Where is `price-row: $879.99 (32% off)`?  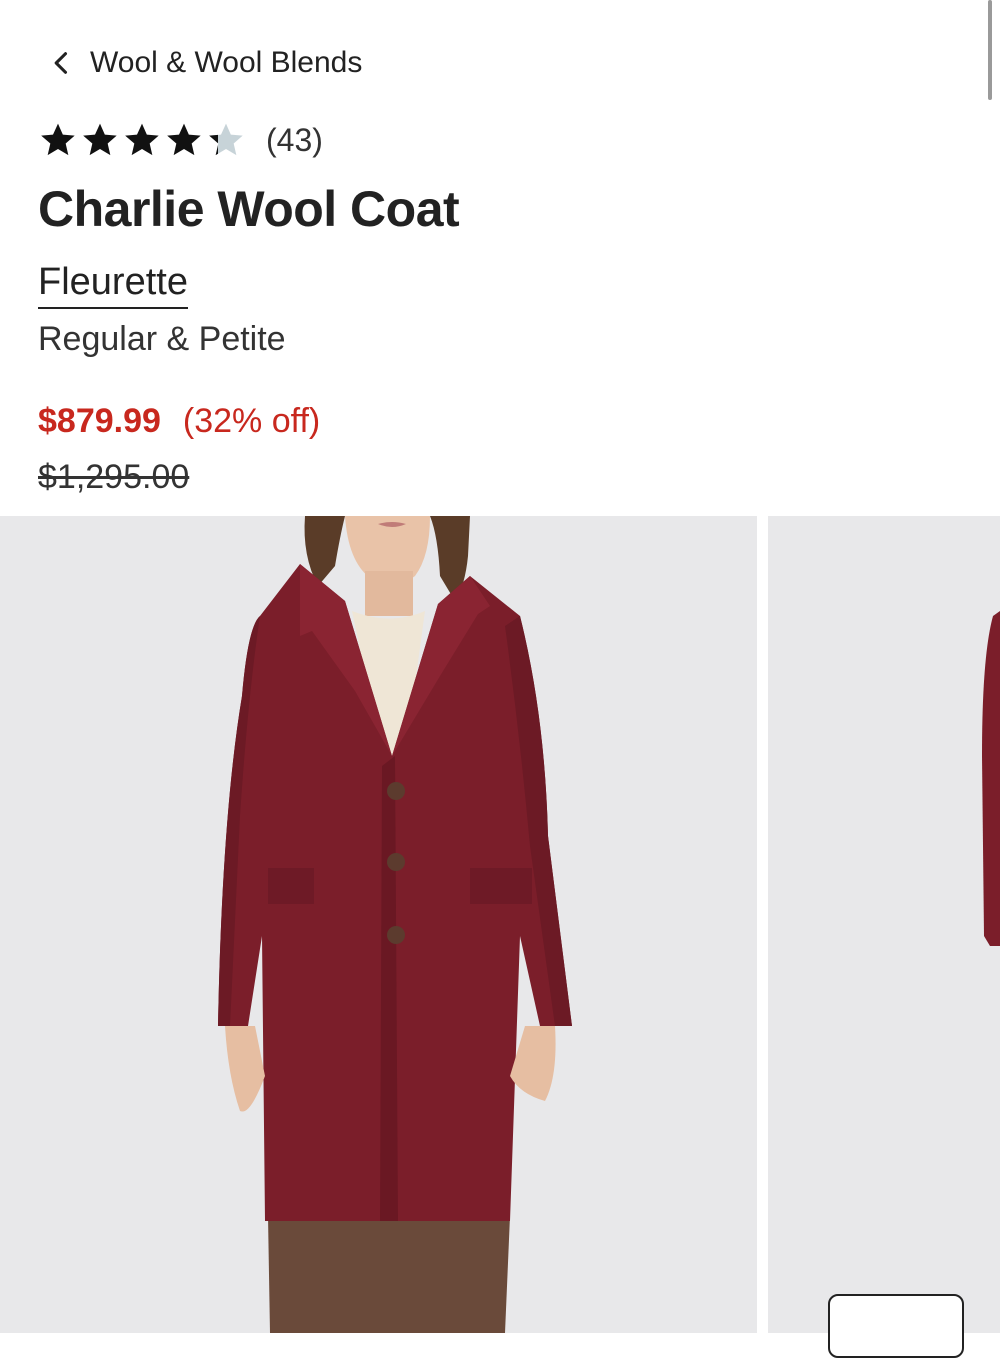 price-row: $879.99 (32% off) is located at coordinates (179, 421).